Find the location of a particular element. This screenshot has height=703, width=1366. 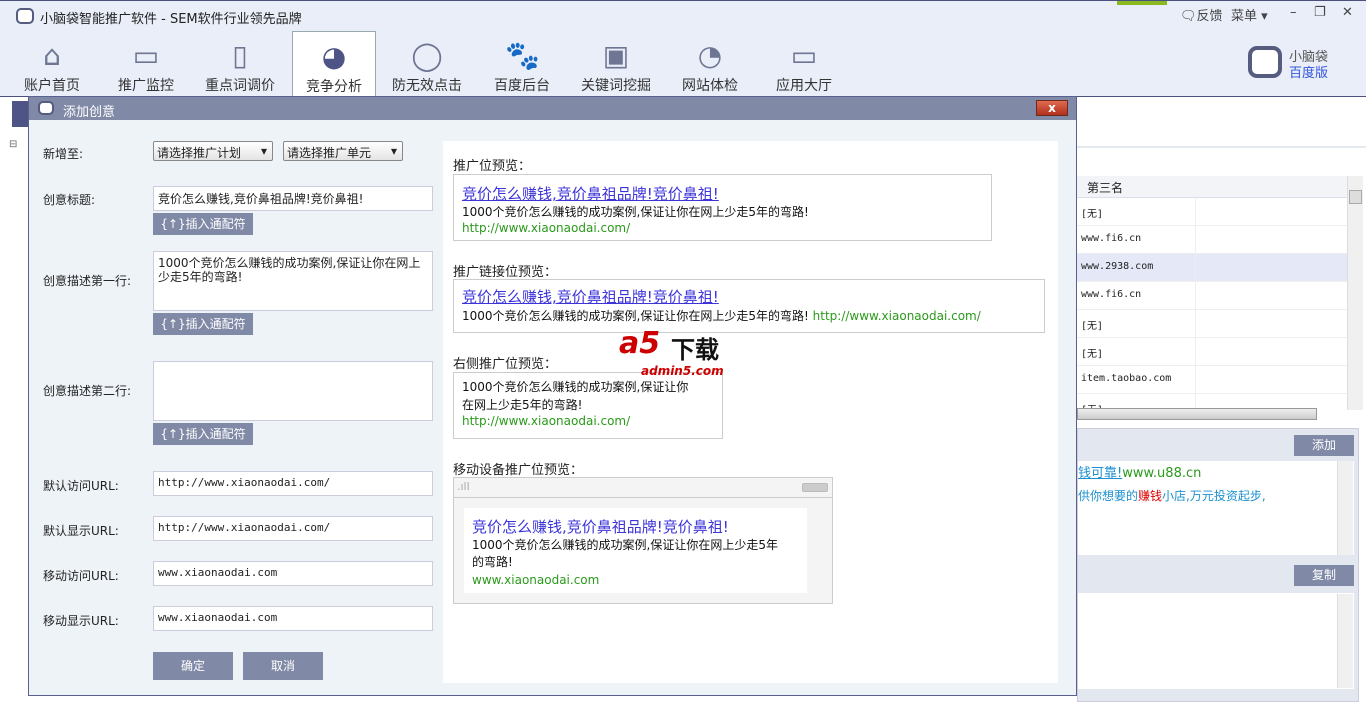

terminal-icon: ▣ is located at coordinates (616, 55).